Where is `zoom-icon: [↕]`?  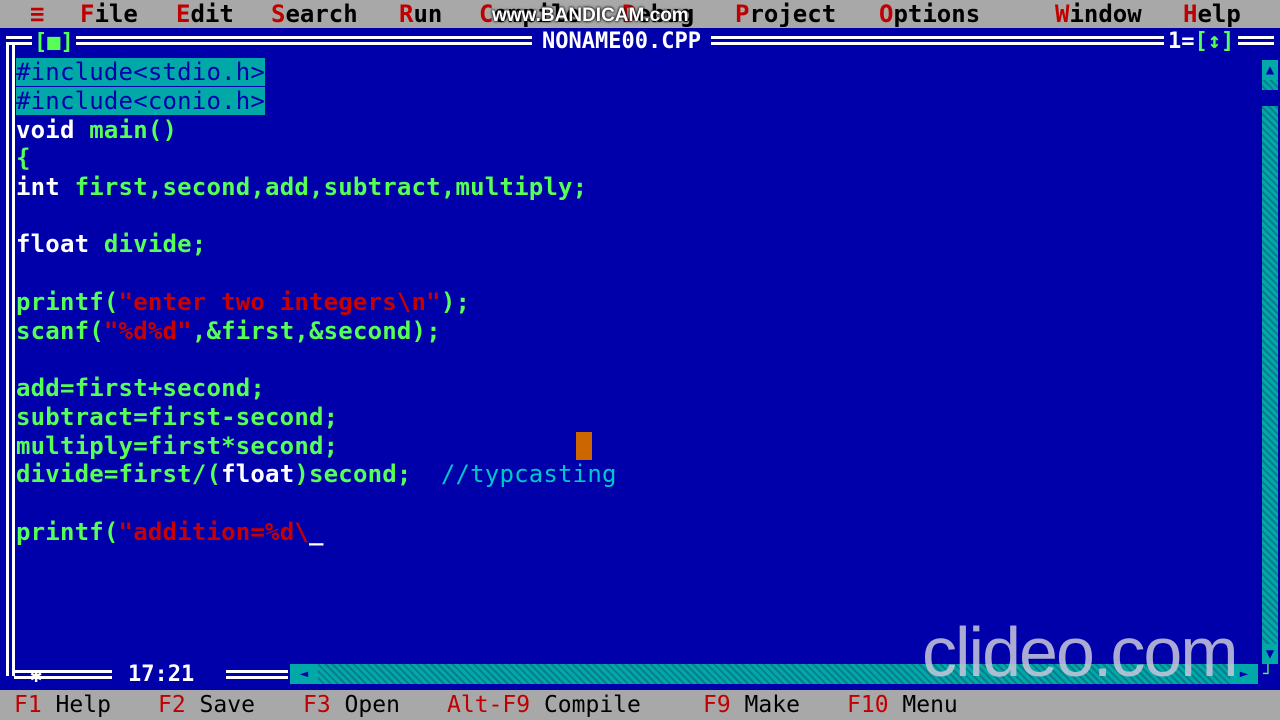
zoom-icon: [↕] is located at coordinates (1215, 41).